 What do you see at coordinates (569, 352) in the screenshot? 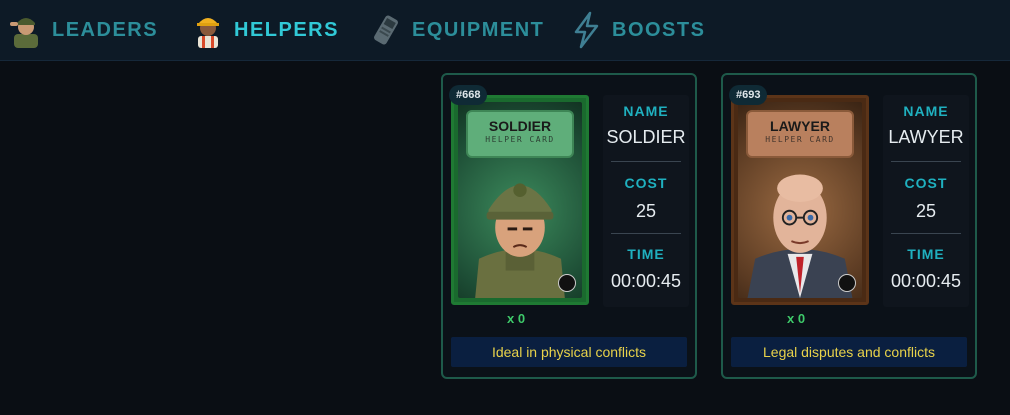
I see `card-description: Ideal in physical conflicts` at bounding box center [569, 352].